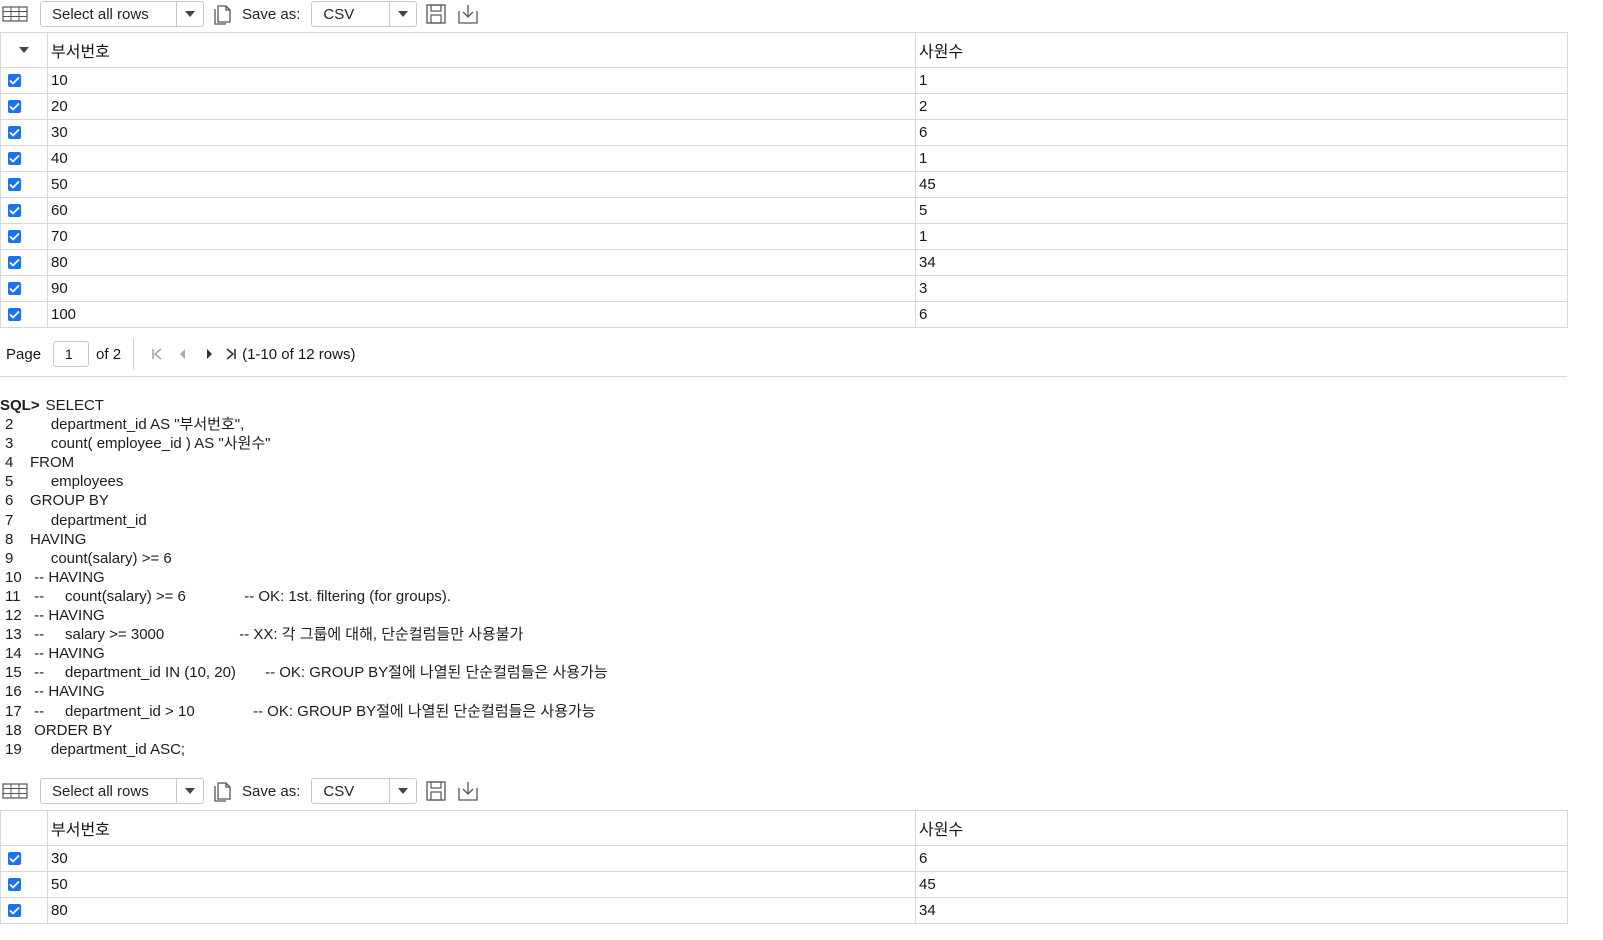 The width and height of the screenshot is (1603, 940). I want to click on sql-line: 2 department_id AS "부서번호",, so click(304, 424).